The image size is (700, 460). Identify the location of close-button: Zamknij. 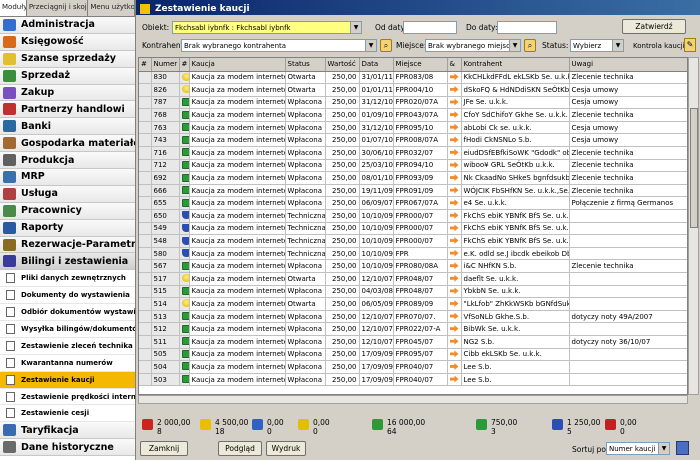
(164, 448).